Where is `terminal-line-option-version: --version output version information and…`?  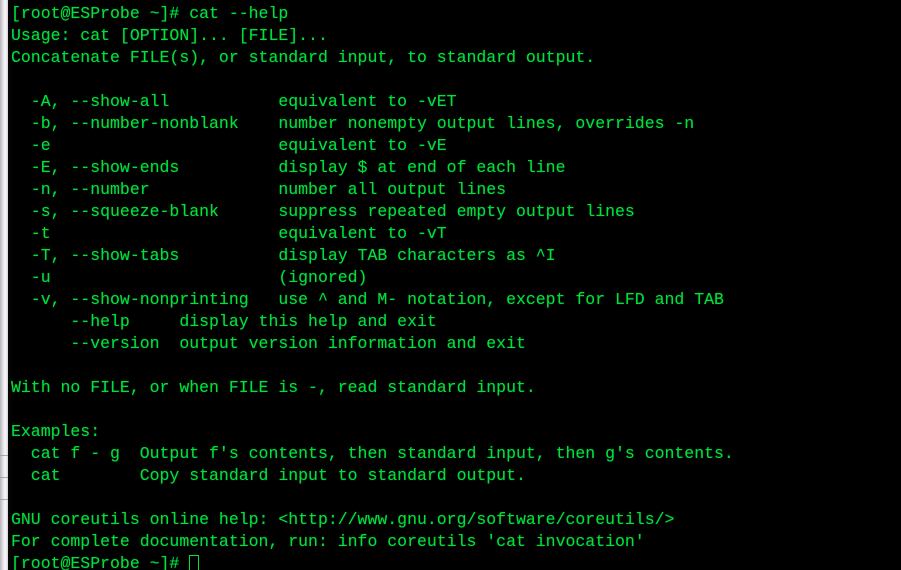
terminal-line-option-version: --version output version information and… is located at coordinates (268, 343).